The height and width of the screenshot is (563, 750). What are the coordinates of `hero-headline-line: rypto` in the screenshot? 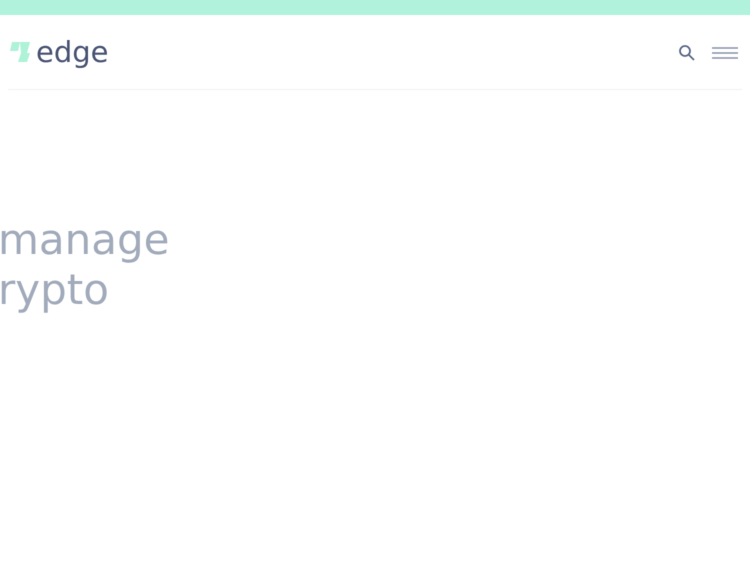 It's located at (55, 290).